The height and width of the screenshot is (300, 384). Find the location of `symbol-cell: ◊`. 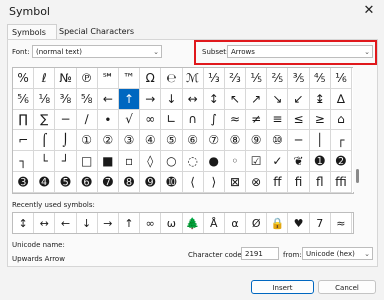

symbol-cell: ◊ is located at coordinates (151, 161).